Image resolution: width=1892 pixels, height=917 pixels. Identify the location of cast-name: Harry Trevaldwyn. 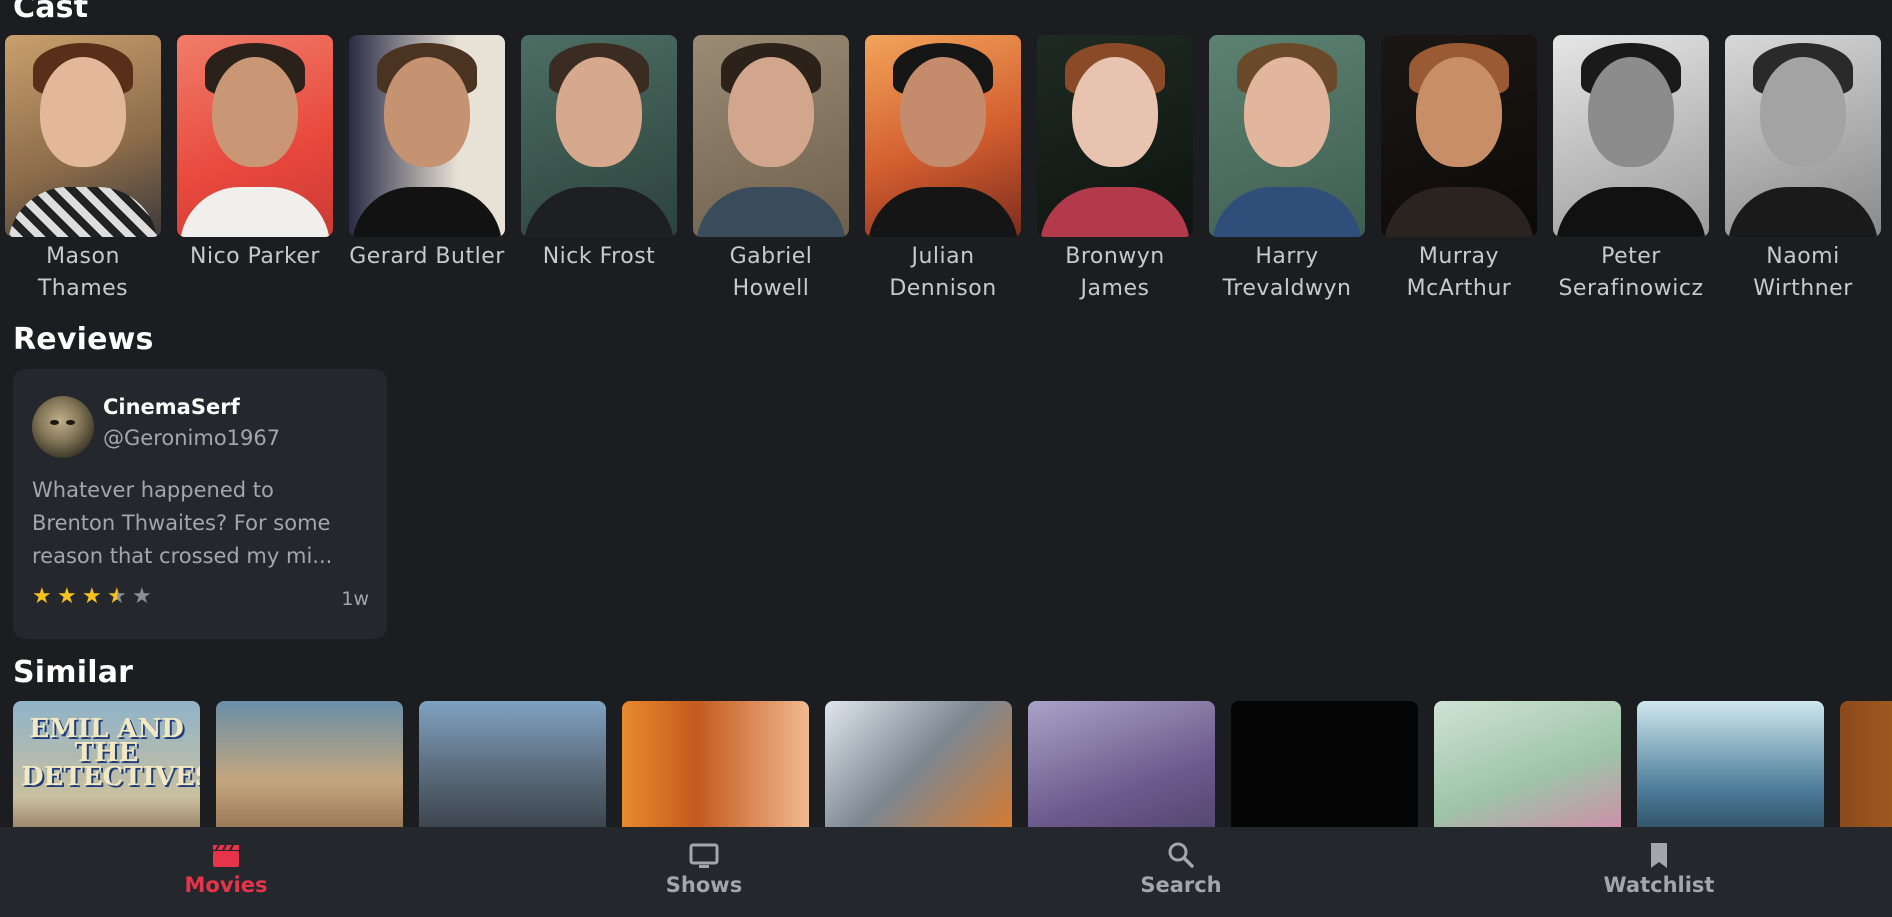
(1287, 272).